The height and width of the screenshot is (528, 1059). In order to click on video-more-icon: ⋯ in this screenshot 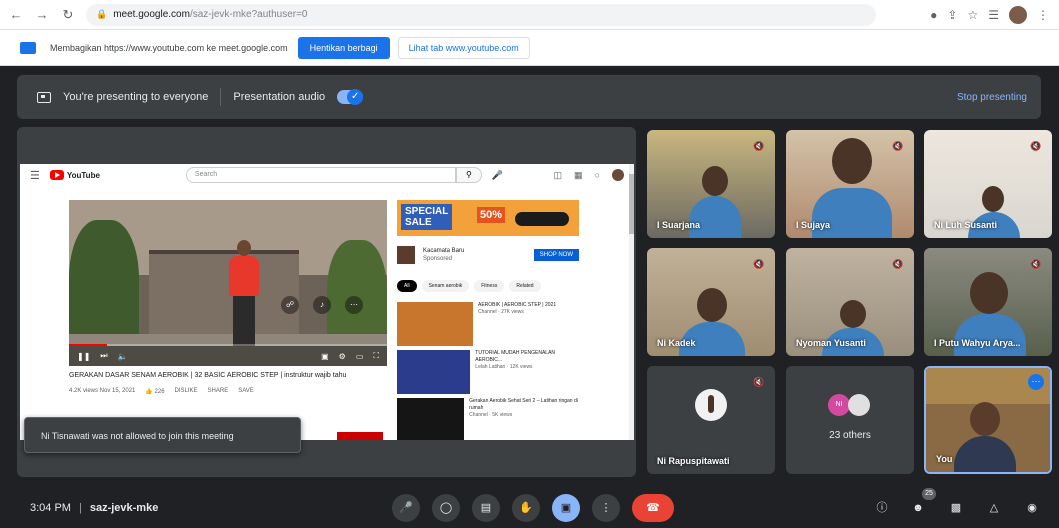, I will do `click(354, 305)`.